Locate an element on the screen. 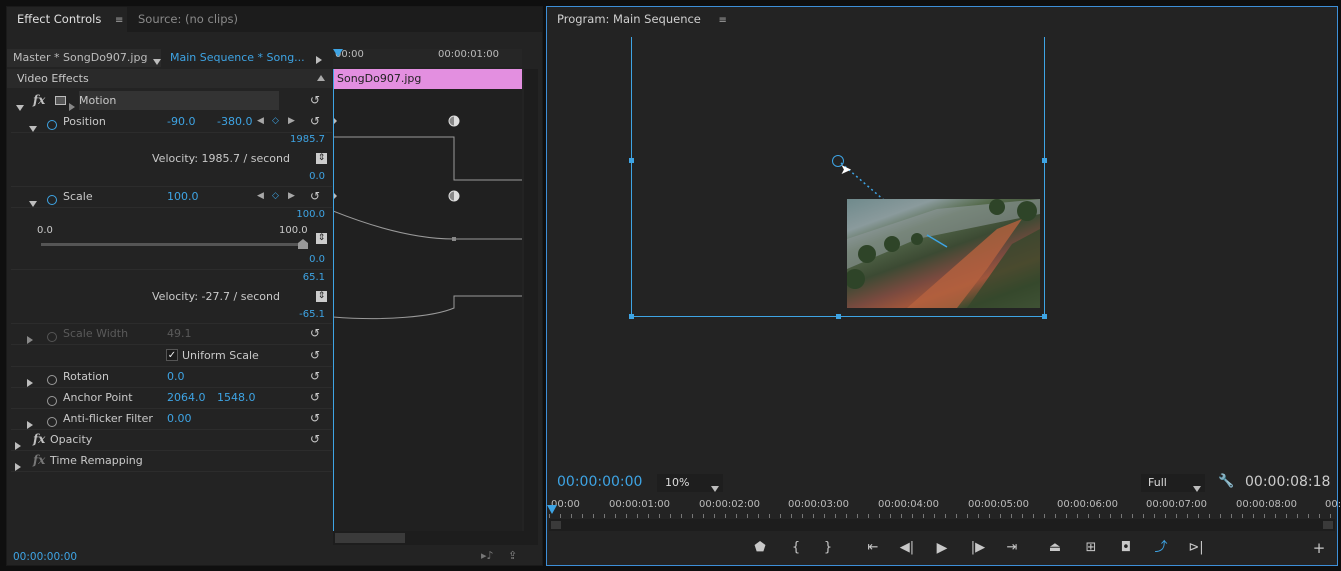  lift-icon: ⏏ is located at coordinates (1055, 548).